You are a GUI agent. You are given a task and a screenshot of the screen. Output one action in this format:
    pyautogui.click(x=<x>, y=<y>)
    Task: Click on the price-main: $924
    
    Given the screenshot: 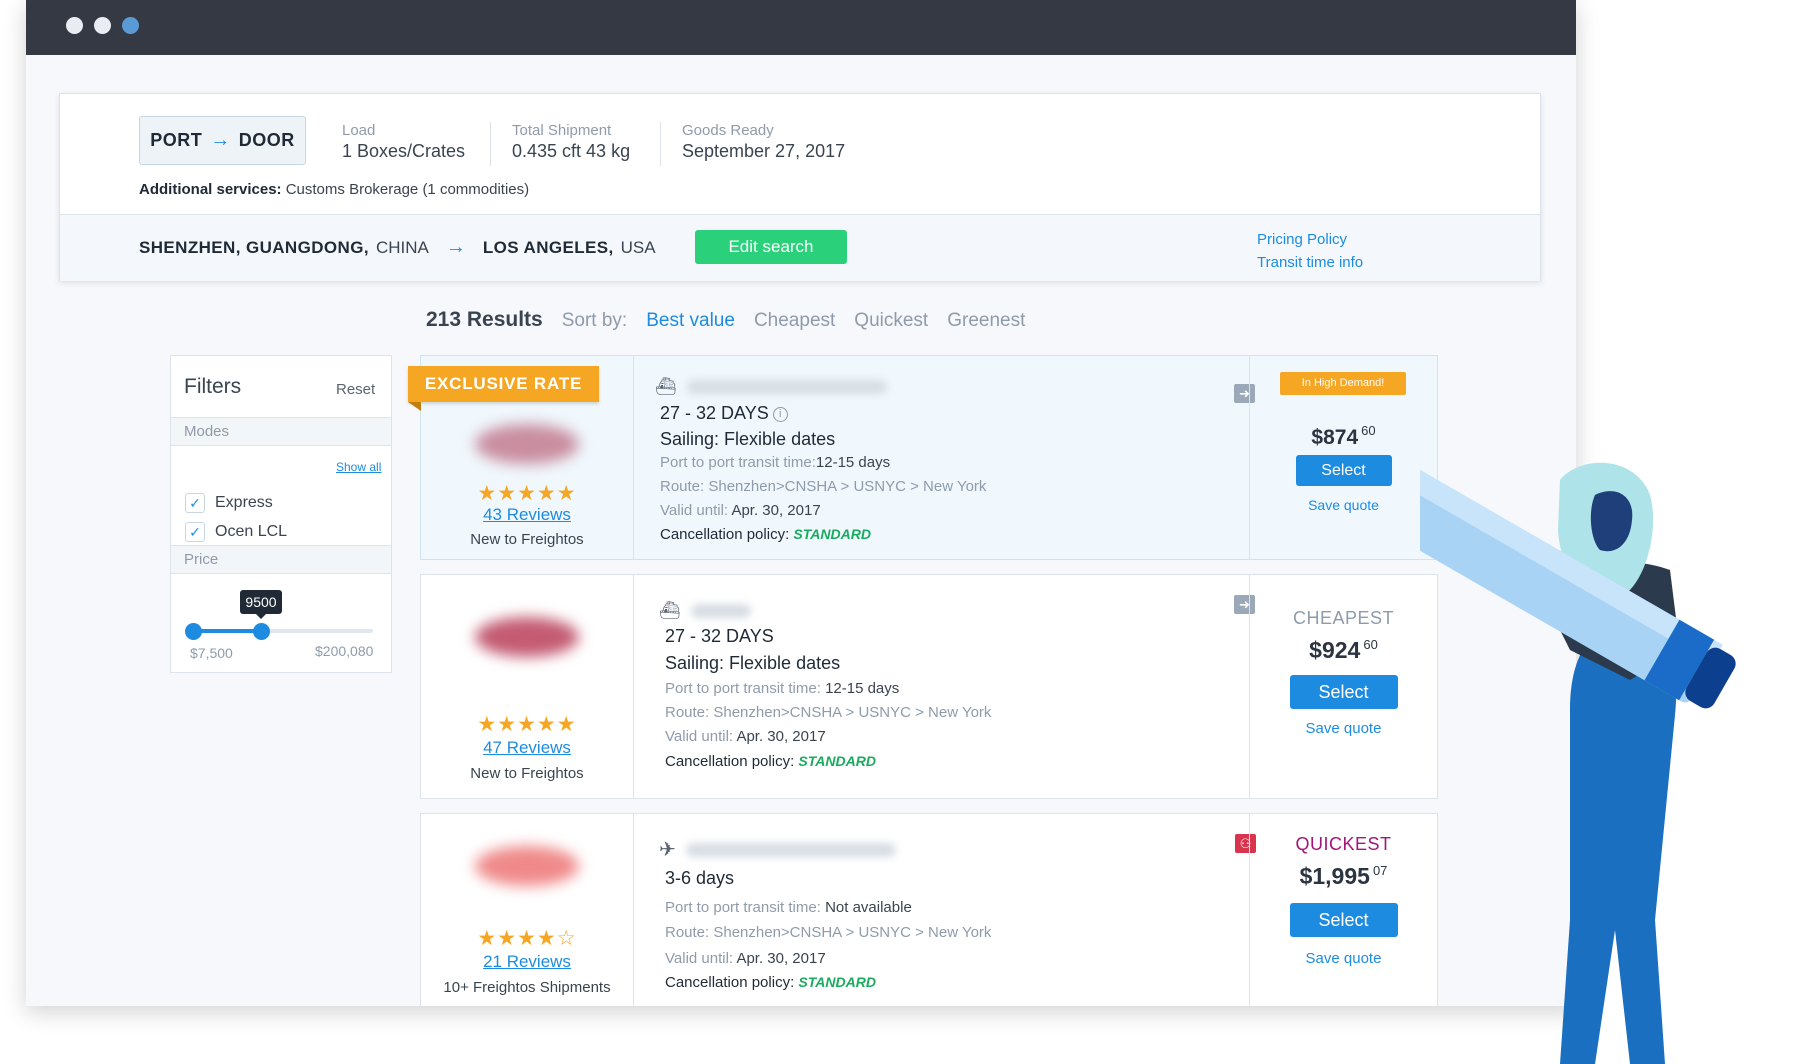 What is the action you would take?
    pyautogui.click(x=1335, y=650)
    